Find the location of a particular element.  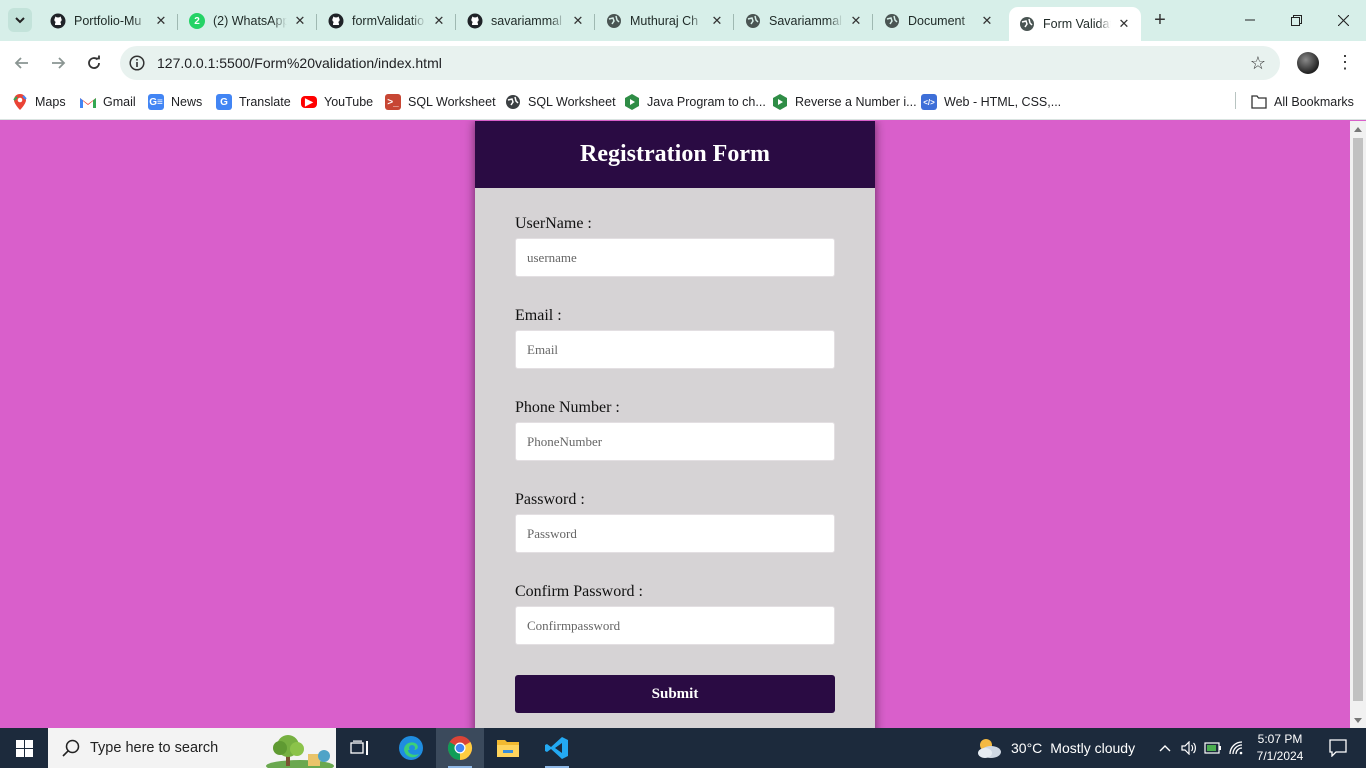

bookmark-label: Gmail is located at coordinates (119, 102).